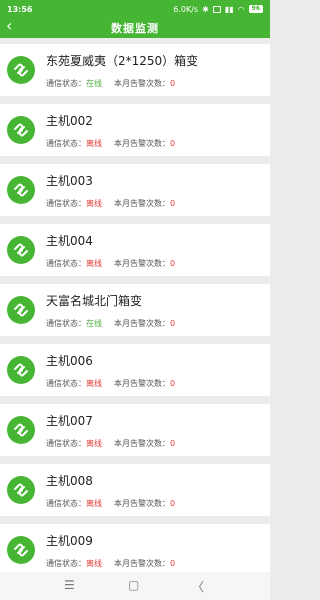 This screenshot has width=320, height=600. Describe the element at coordinates (135, 370) in the screenshot. I see `device-card: 主机006 通信状态：离线 本月告警次数：0` at that location.